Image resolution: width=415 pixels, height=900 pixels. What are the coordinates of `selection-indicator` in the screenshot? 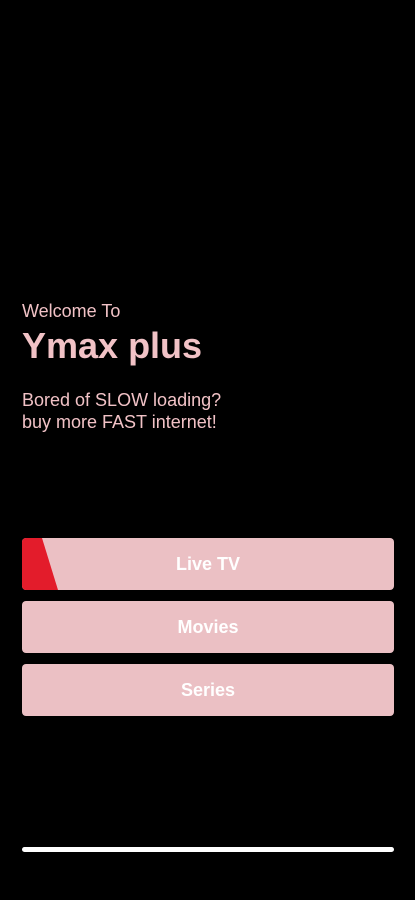 It's located at (40, 564).